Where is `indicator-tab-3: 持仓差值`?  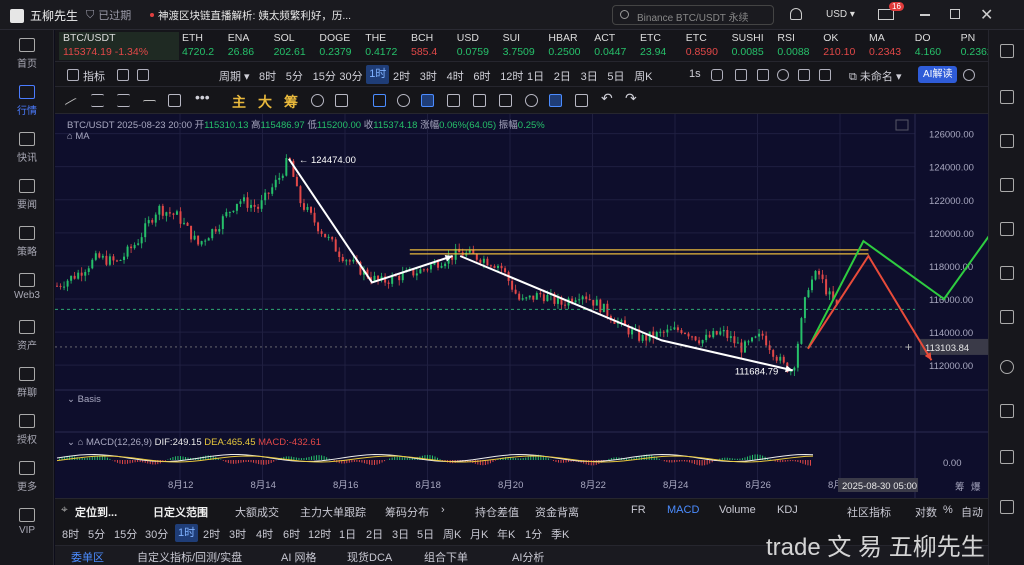
indicator-tab-3: 持仓差值 is located at coordinates (497, 512).